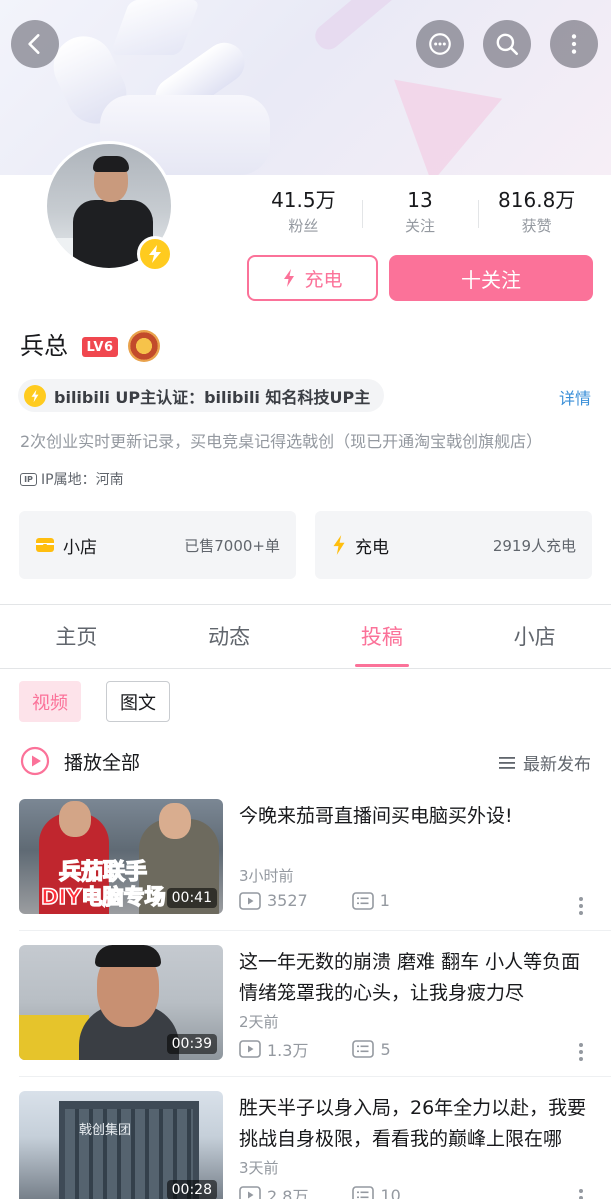 The image size is (611, 1199). Describe the element at coordinates (259, 1022) in the screenshot. I see `video-time: 2天前` at that location.